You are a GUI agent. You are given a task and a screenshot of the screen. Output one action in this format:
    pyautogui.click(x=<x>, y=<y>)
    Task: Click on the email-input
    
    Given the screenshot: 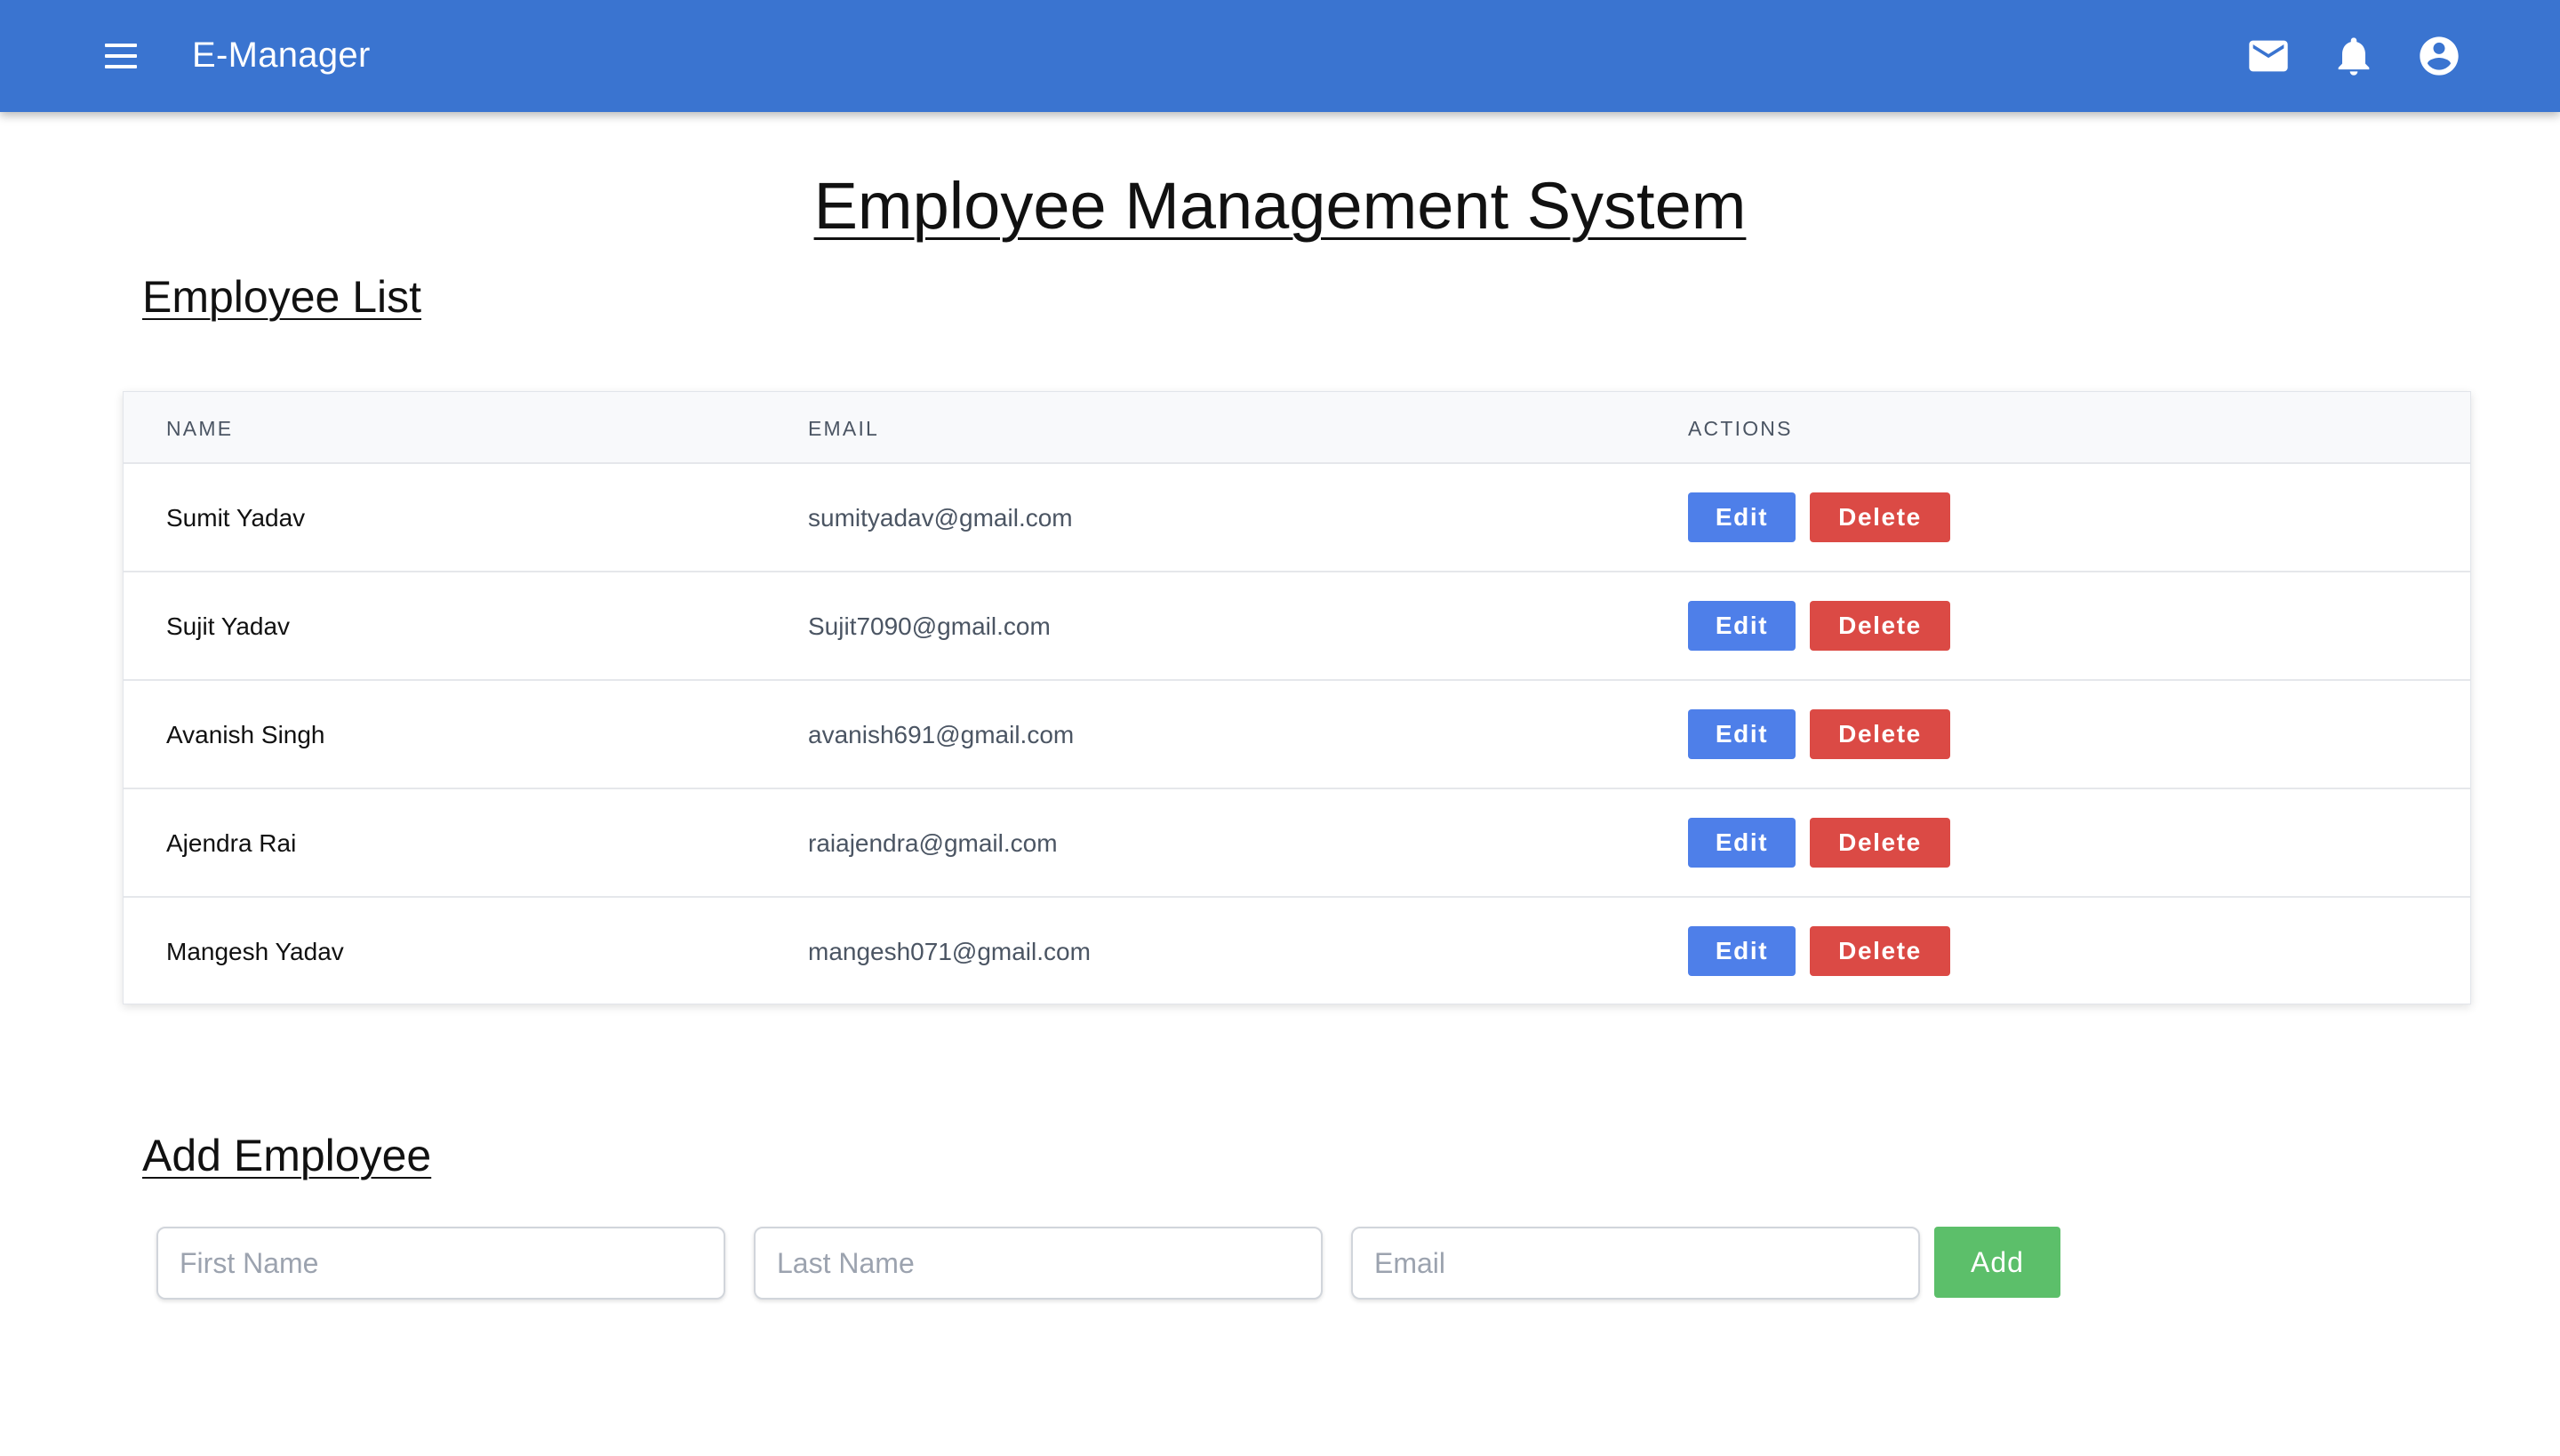 What is the action you would take?
    pyautogui.click(x=1635, y=1263)
    